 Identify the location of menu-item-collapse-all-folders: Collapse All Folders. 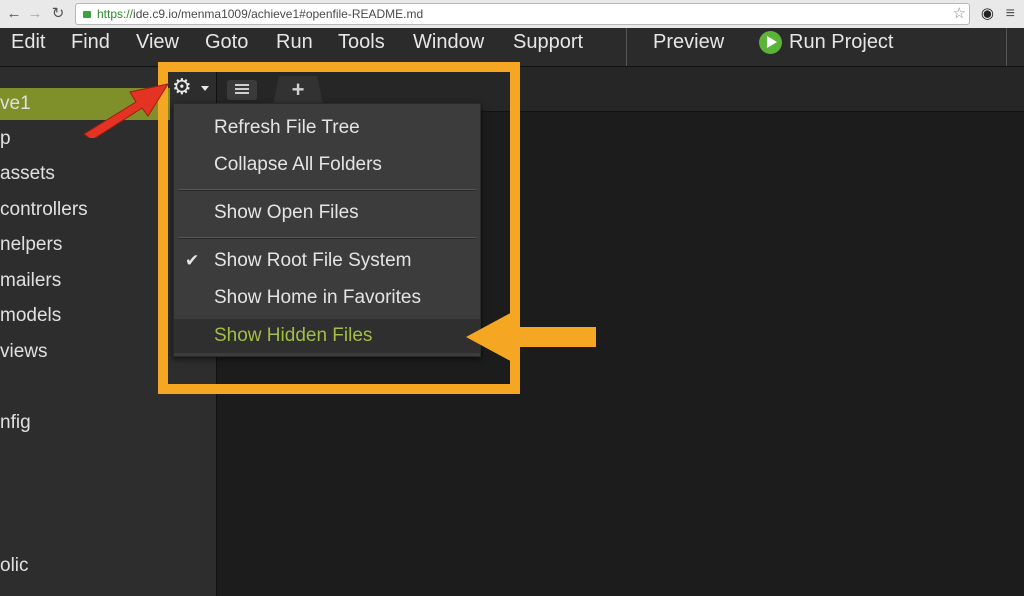
(327, 165).